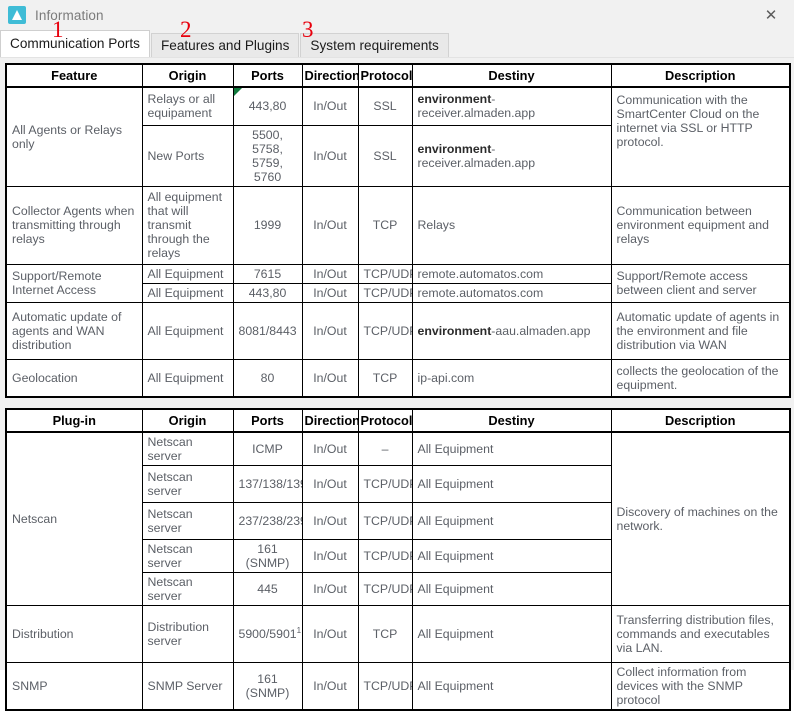 This screenshot has width=794, height=711. I want to click on col-destiny: Destiny, so click(511, 75).